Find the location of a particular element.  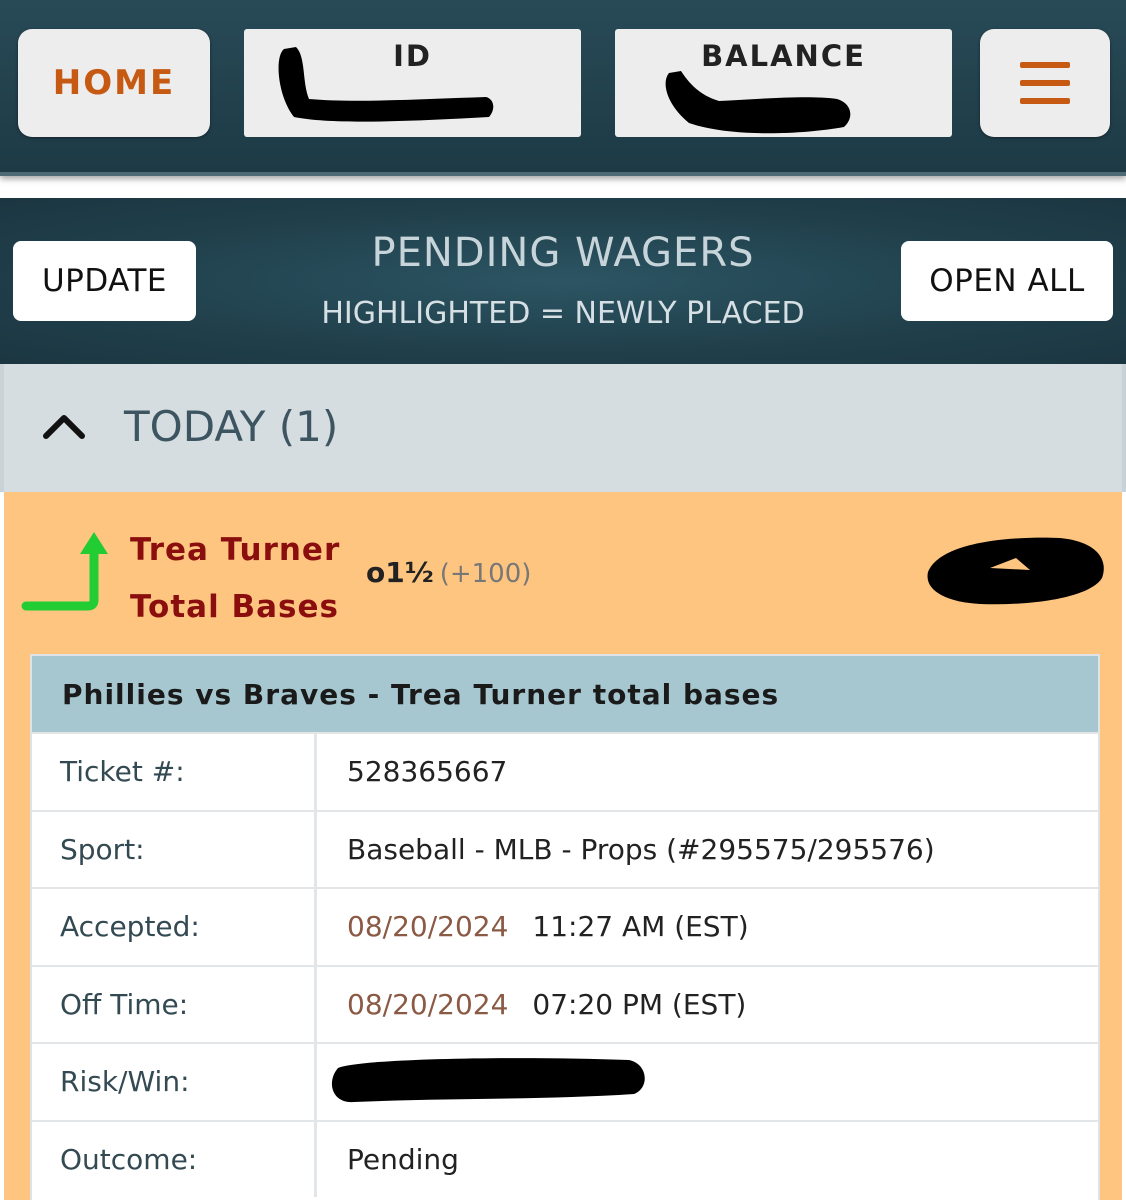

hamburger-menu-icon is located at coordinates (1045, 83).